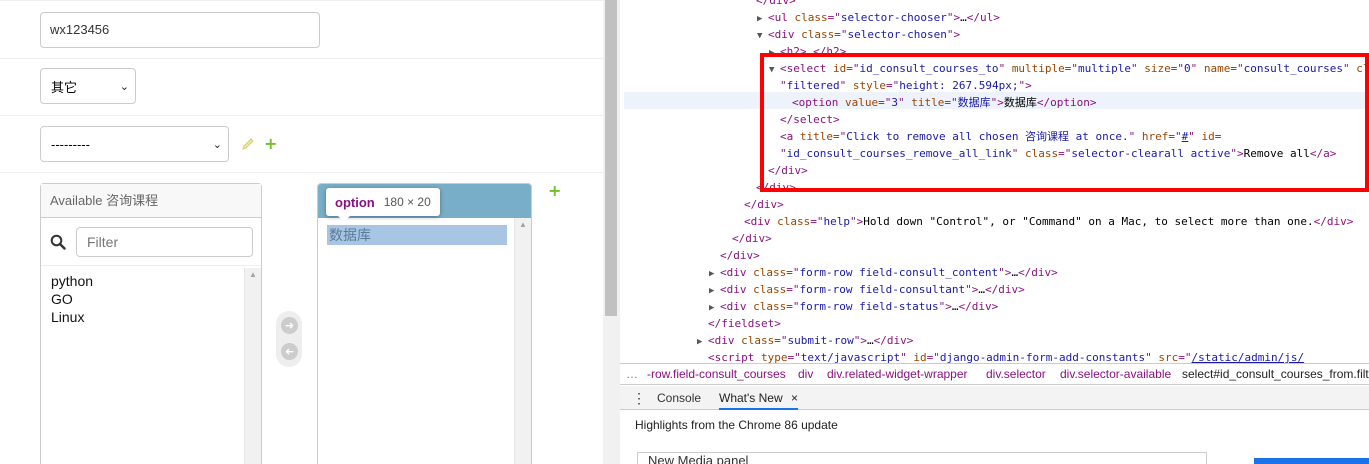  What do you see at coordinates (781, 17) in the screenshot?
I see `code-token: <ul` at bounding box center [781, 17].